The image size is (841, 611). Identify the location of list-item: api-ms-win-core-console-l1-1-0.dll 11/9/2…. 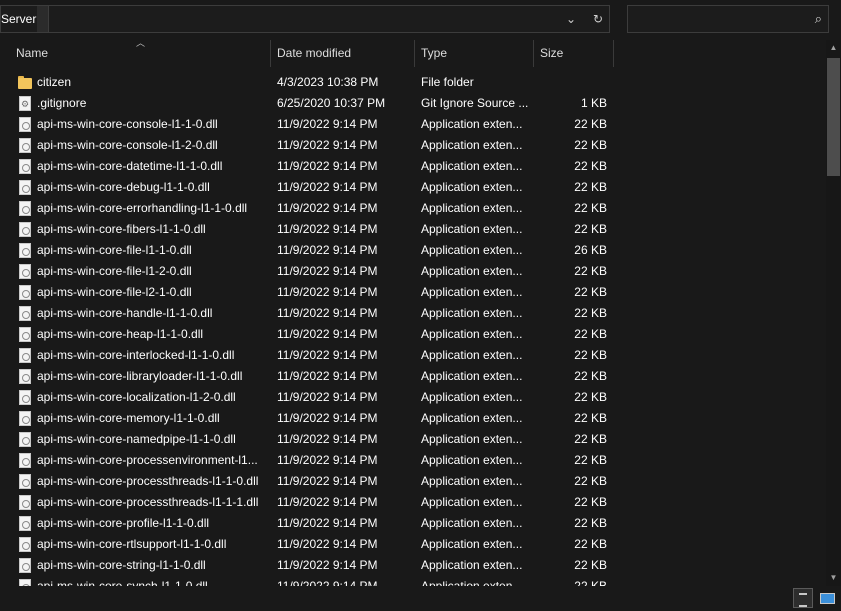
(413, 124).